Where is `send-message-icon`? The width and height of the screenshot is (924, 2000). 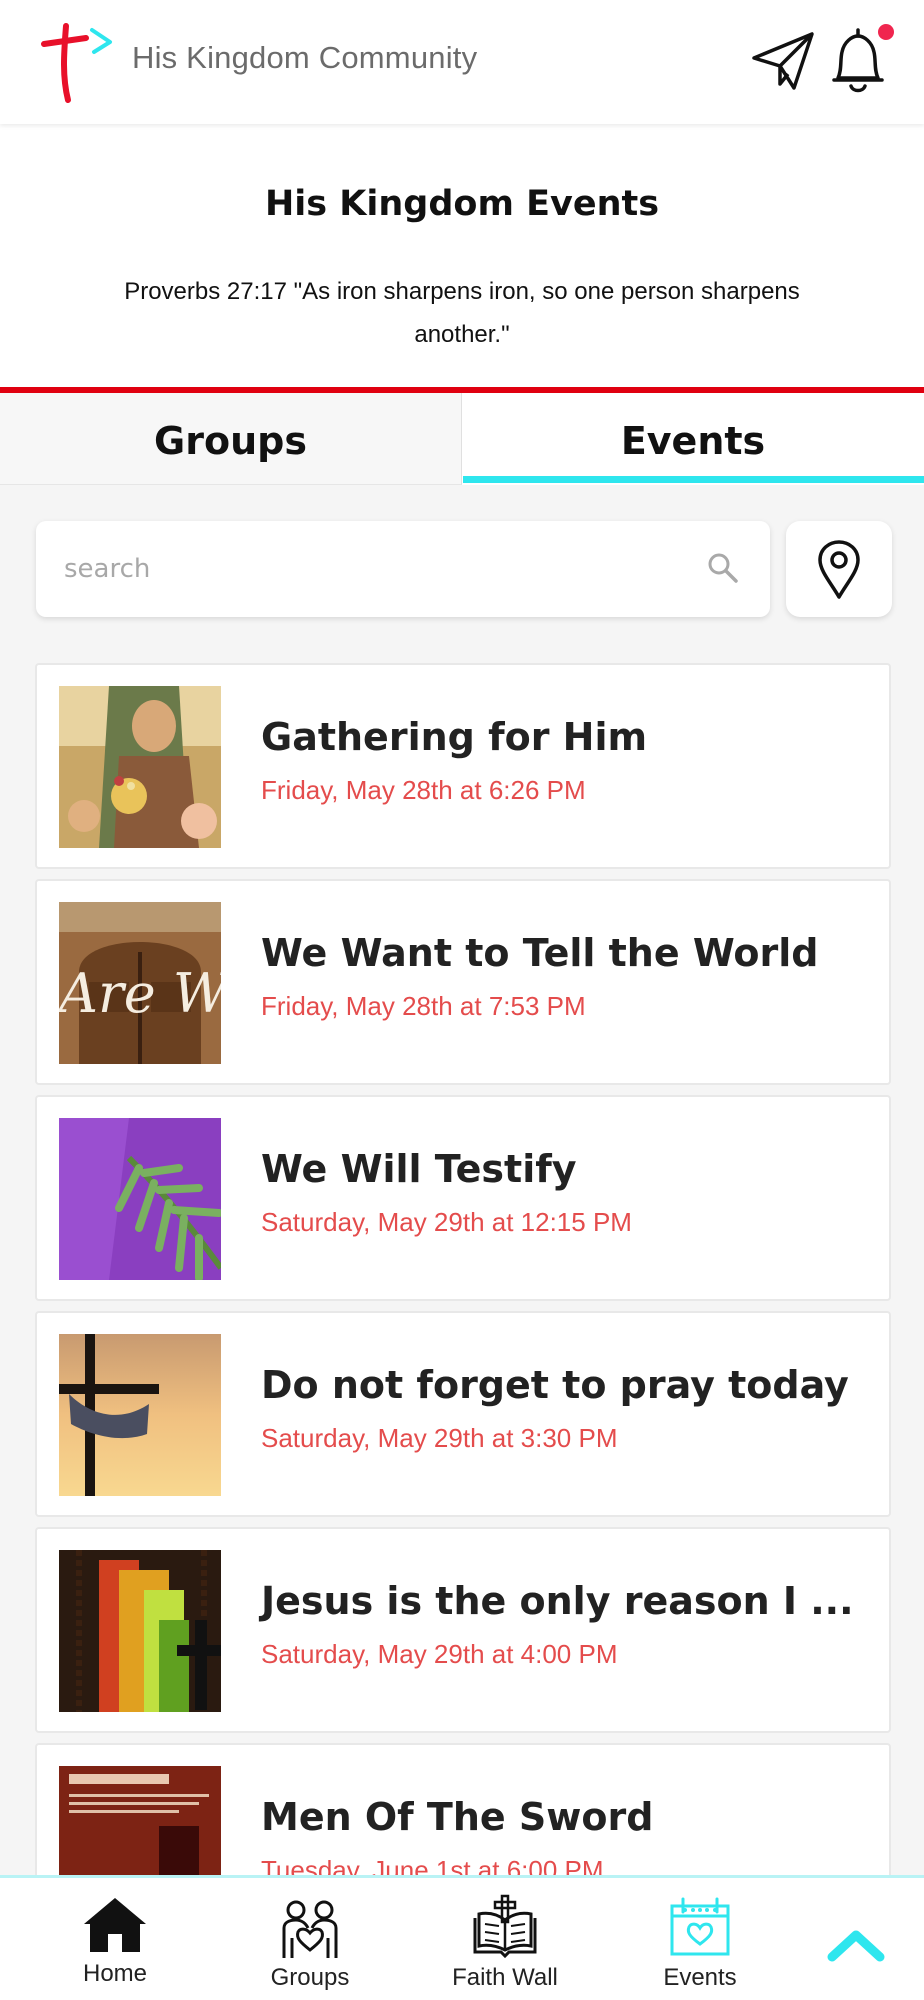
send-message-icon is located at coordinates (783, 61).